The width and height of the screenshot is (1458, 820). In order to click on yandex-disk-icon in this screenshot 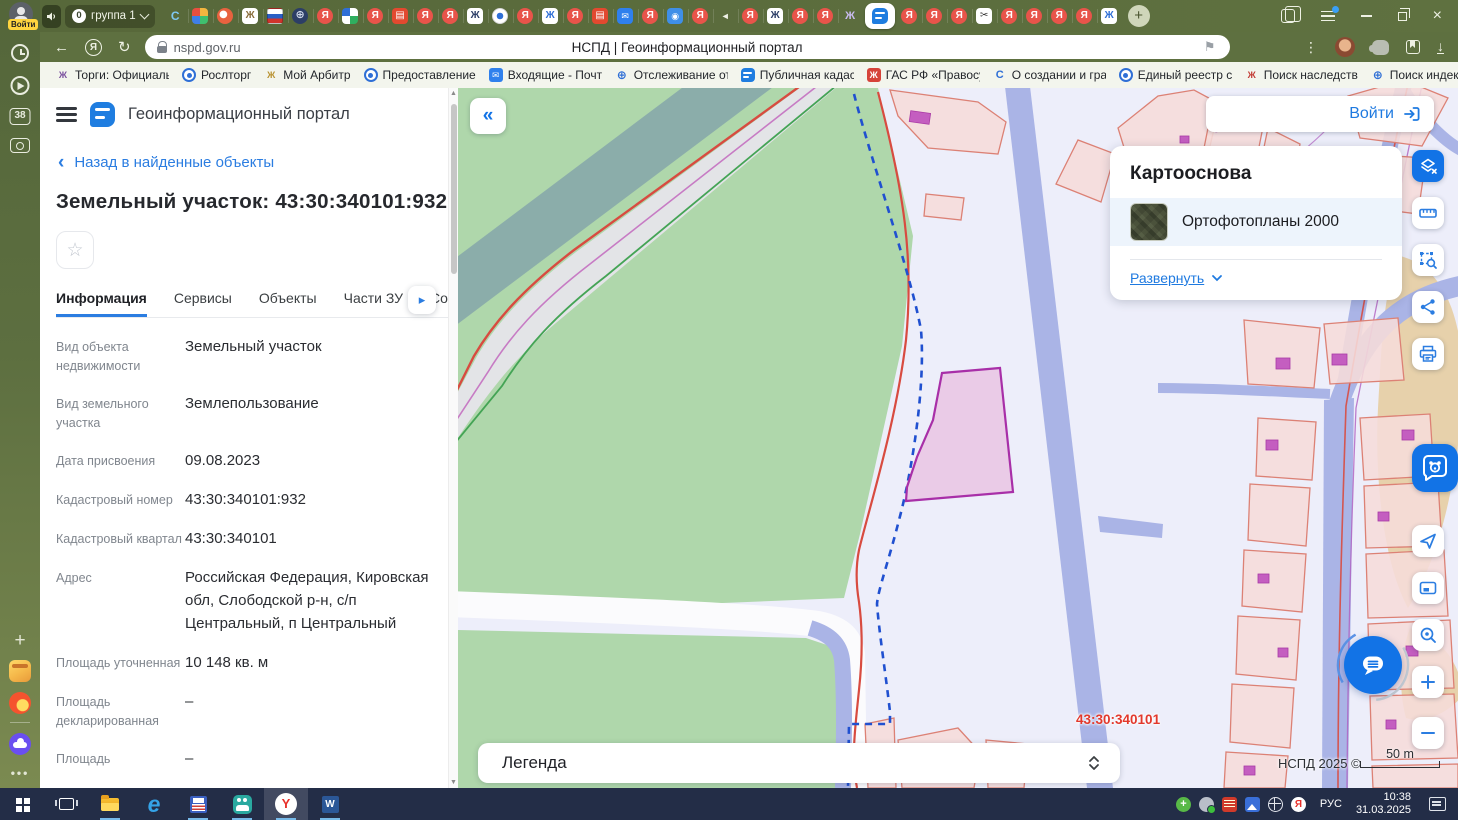, I will do `click(20, 744)`.